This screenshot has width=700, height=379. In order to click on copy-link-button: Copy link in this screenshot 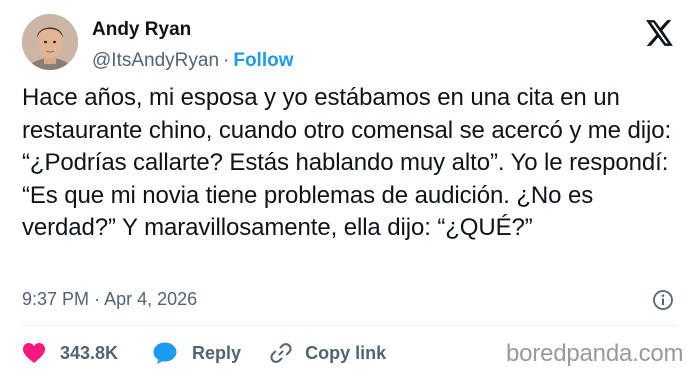, I will do `click(327, 353)`.